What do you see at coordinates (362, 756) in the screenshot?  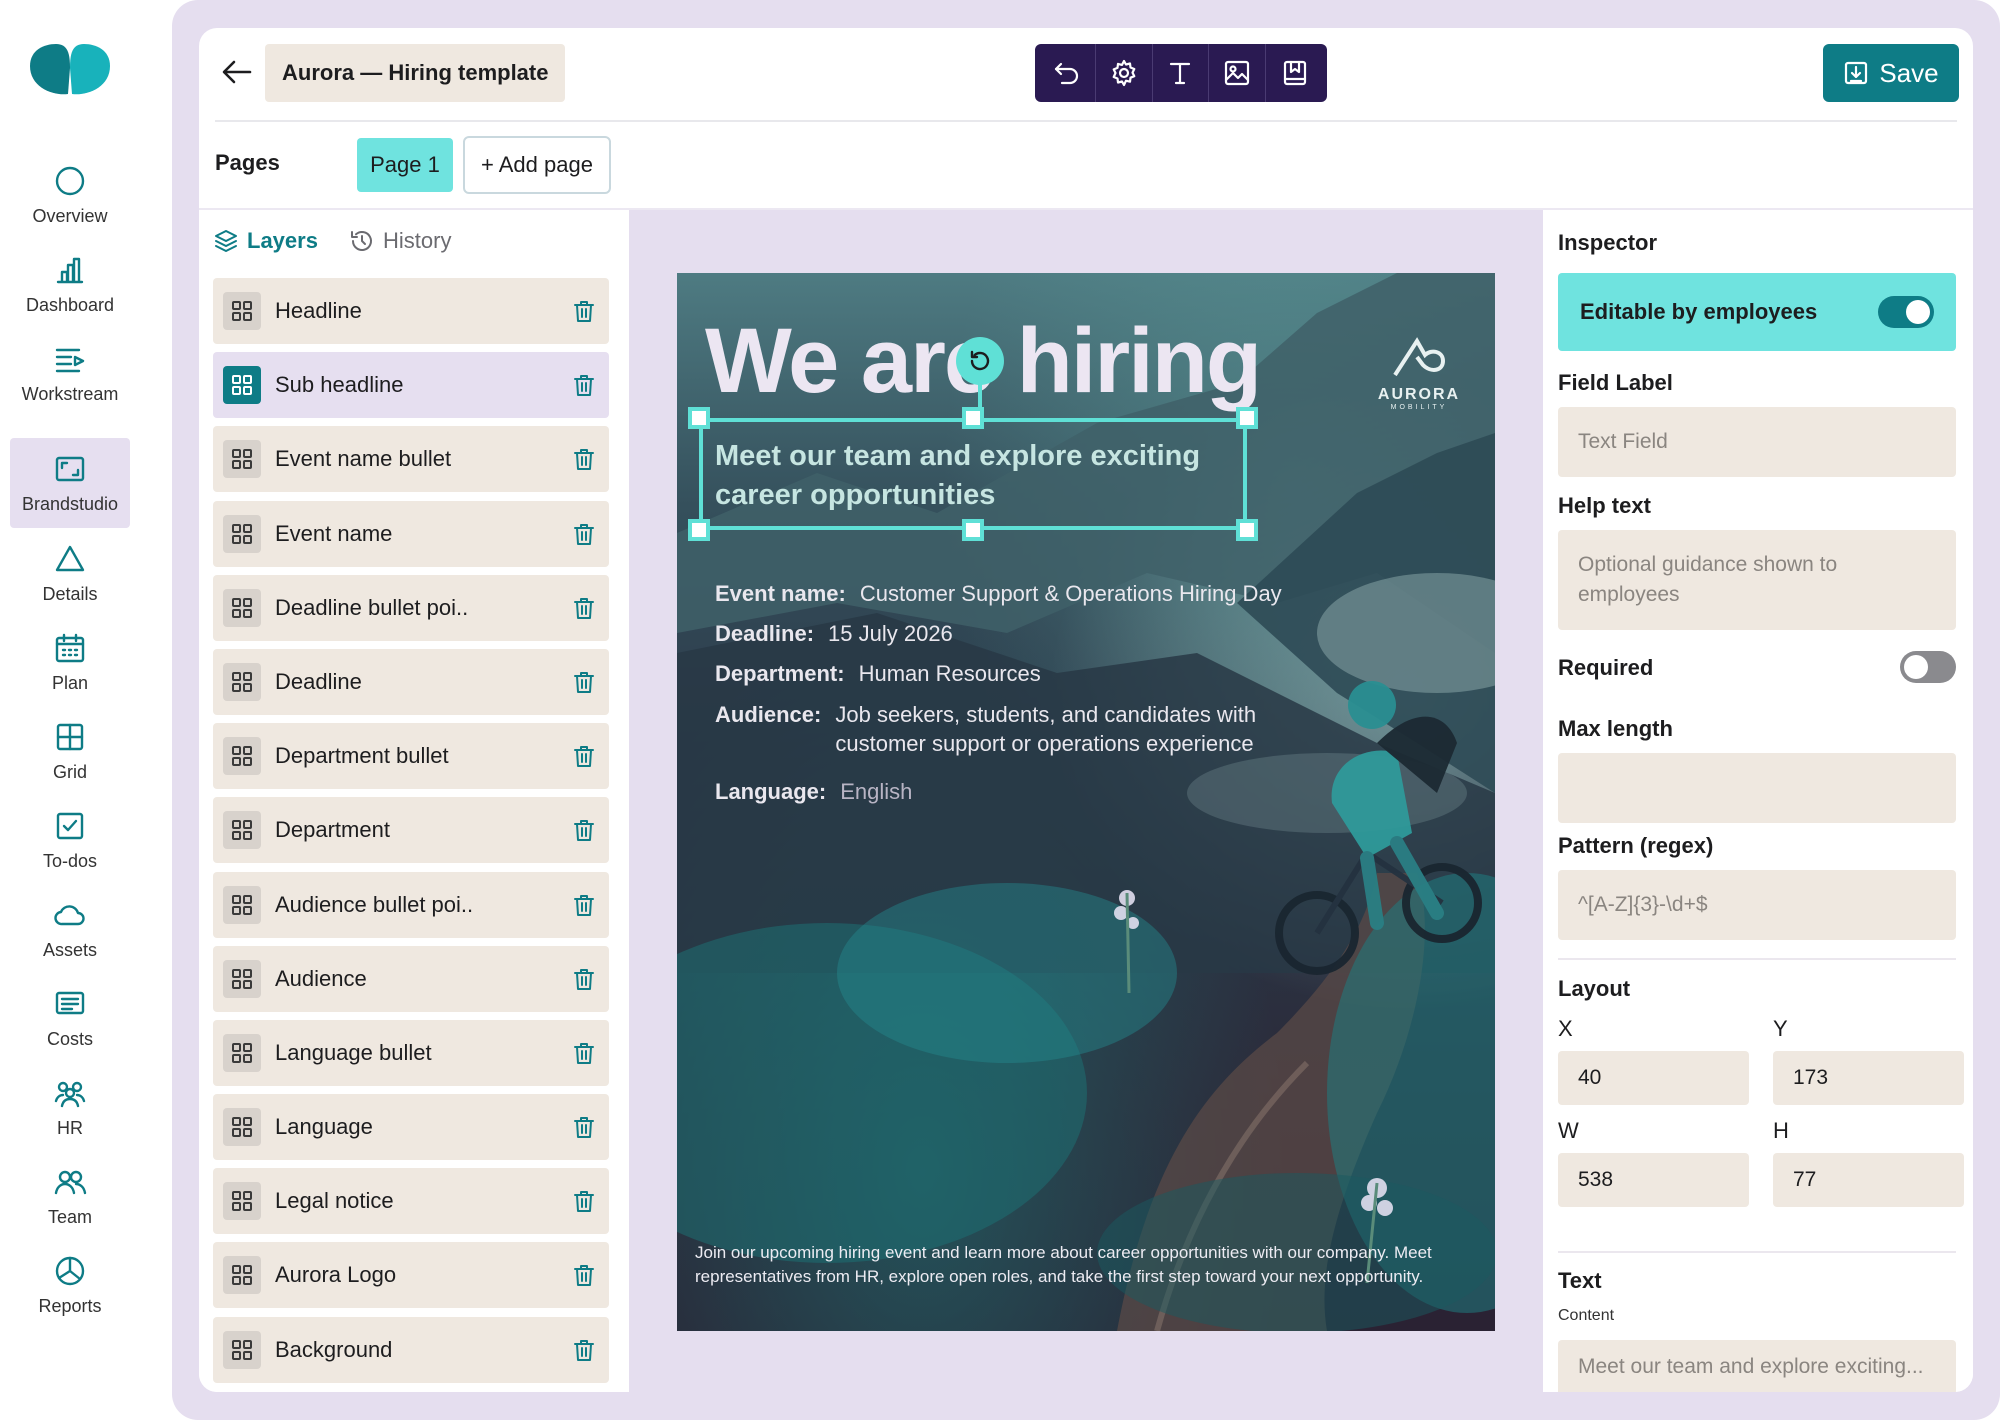 I see `layer-name: Department bullet` at bounding box center [362, 756].